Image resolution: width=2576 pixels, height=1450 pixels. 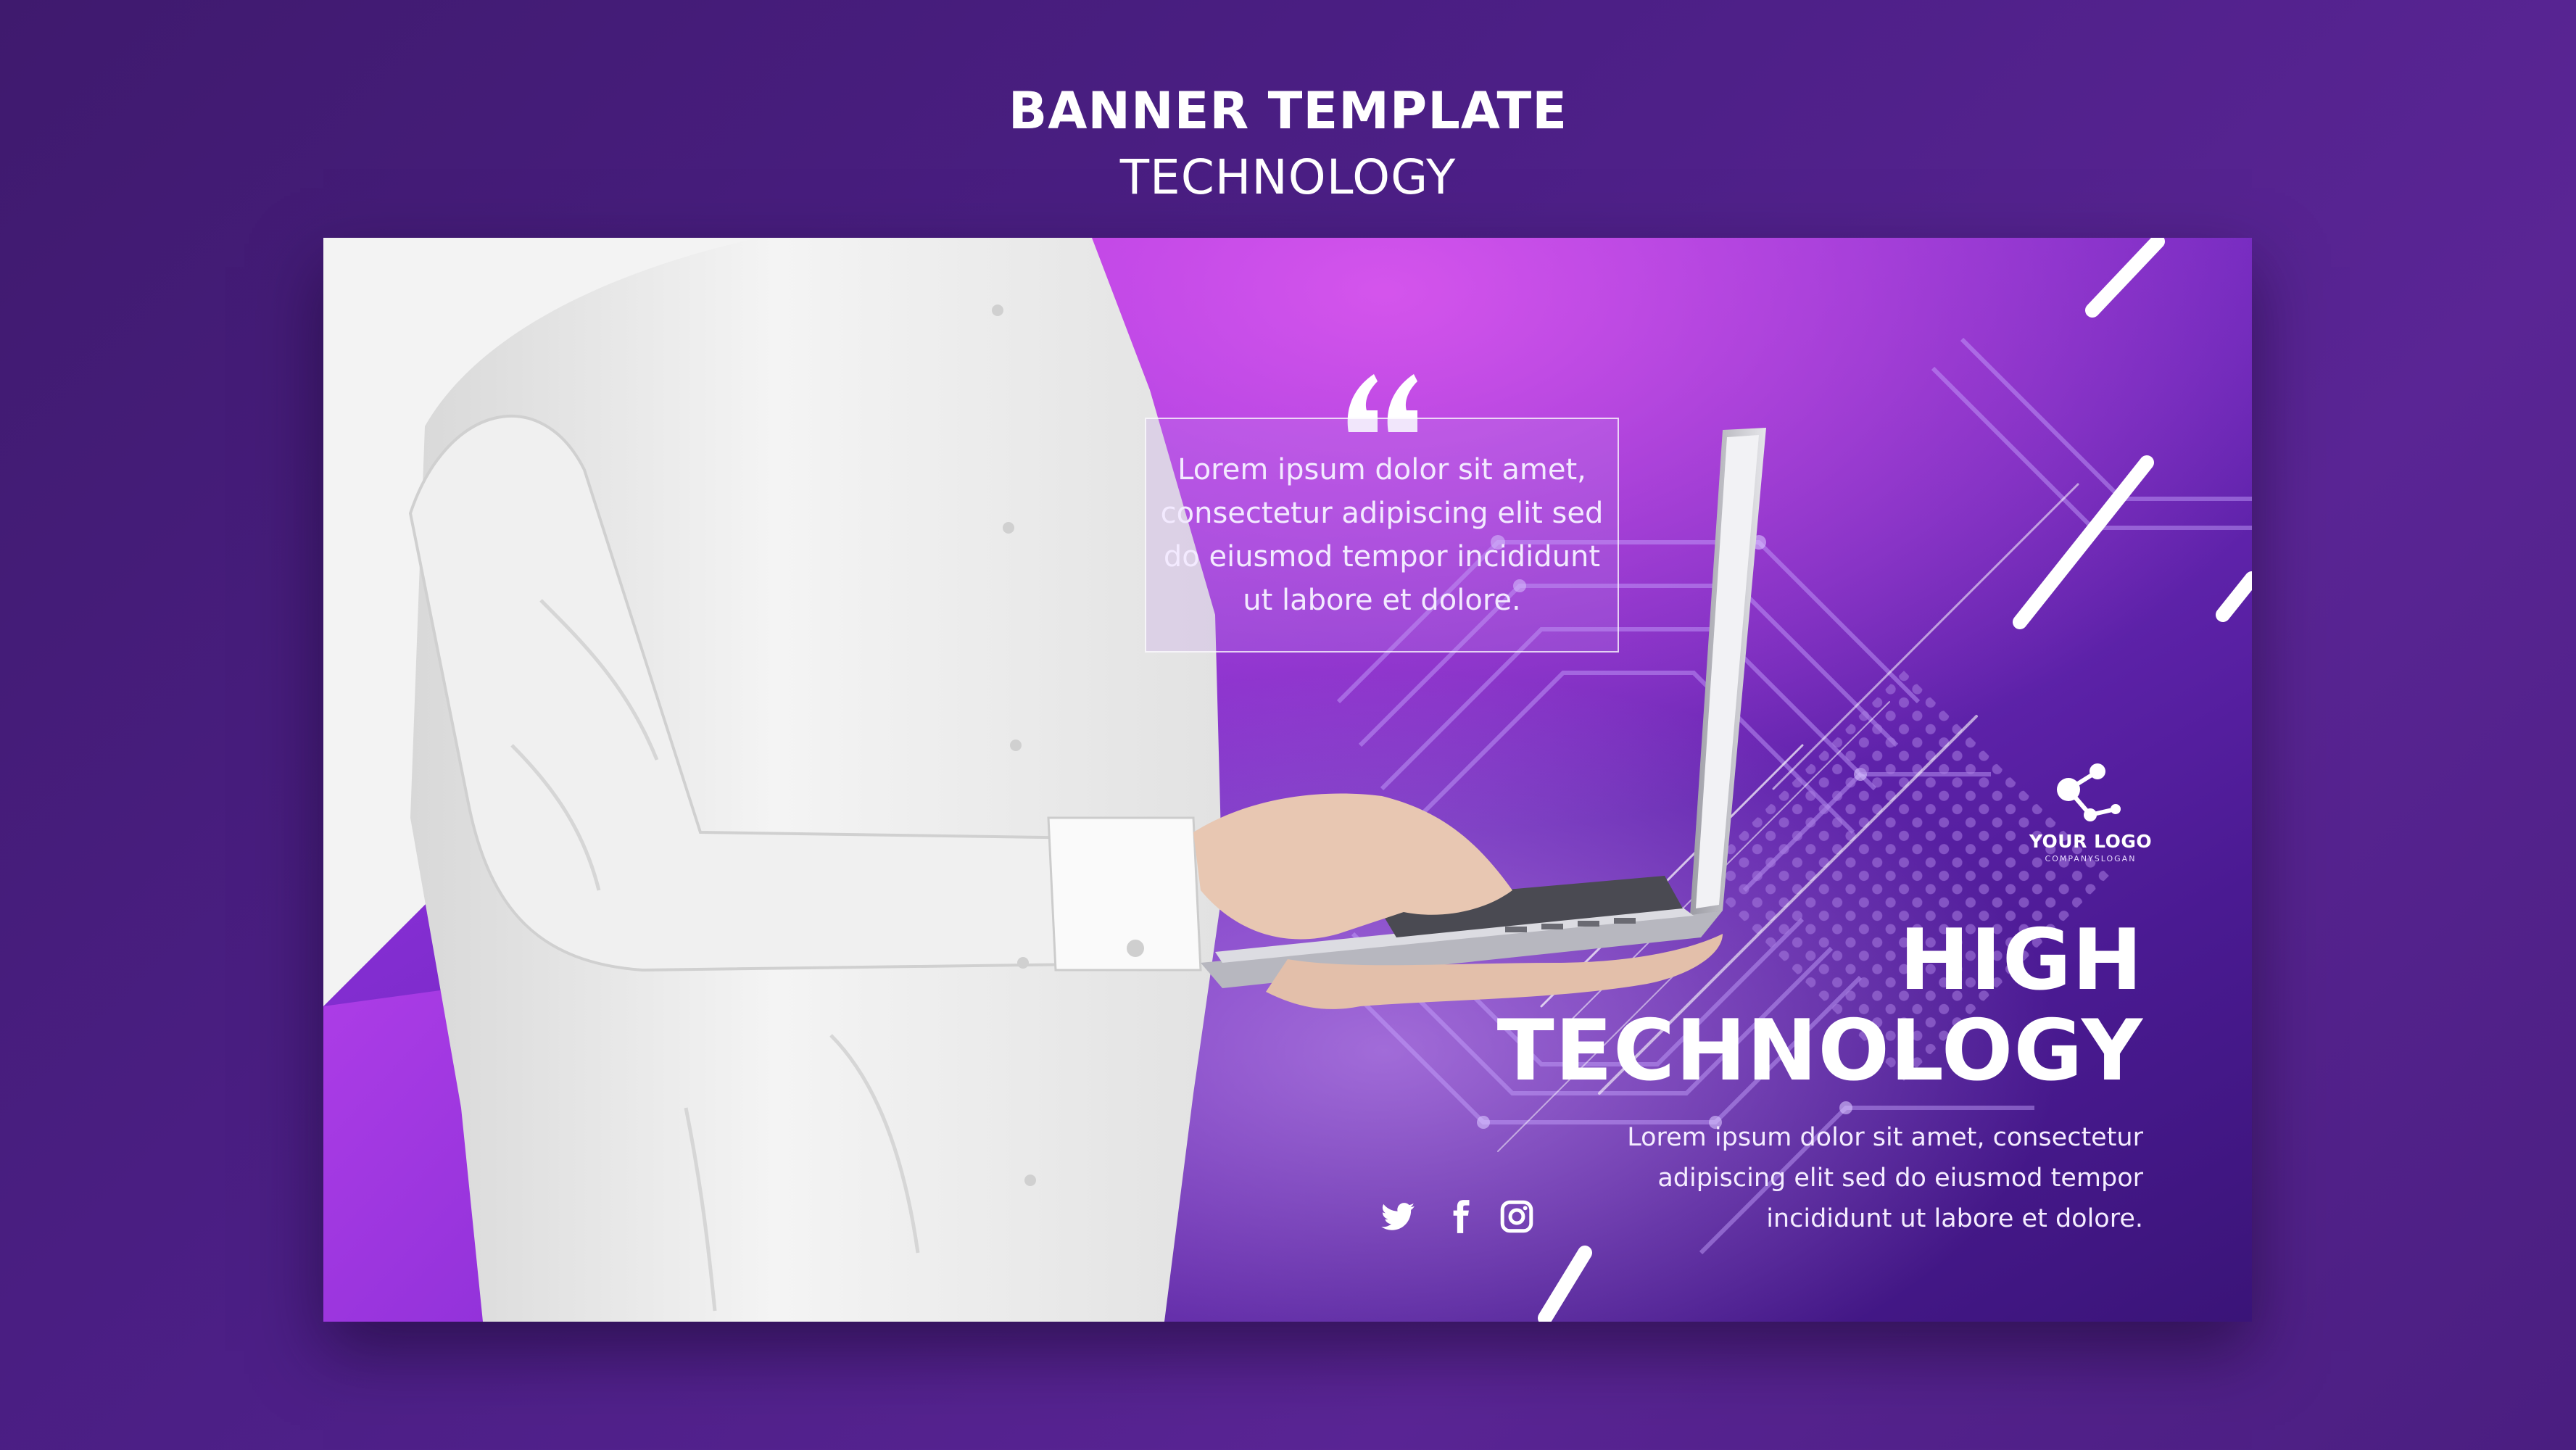 I want to click on logo-name: YOUR LOGO, so click(x=2091, y=842).